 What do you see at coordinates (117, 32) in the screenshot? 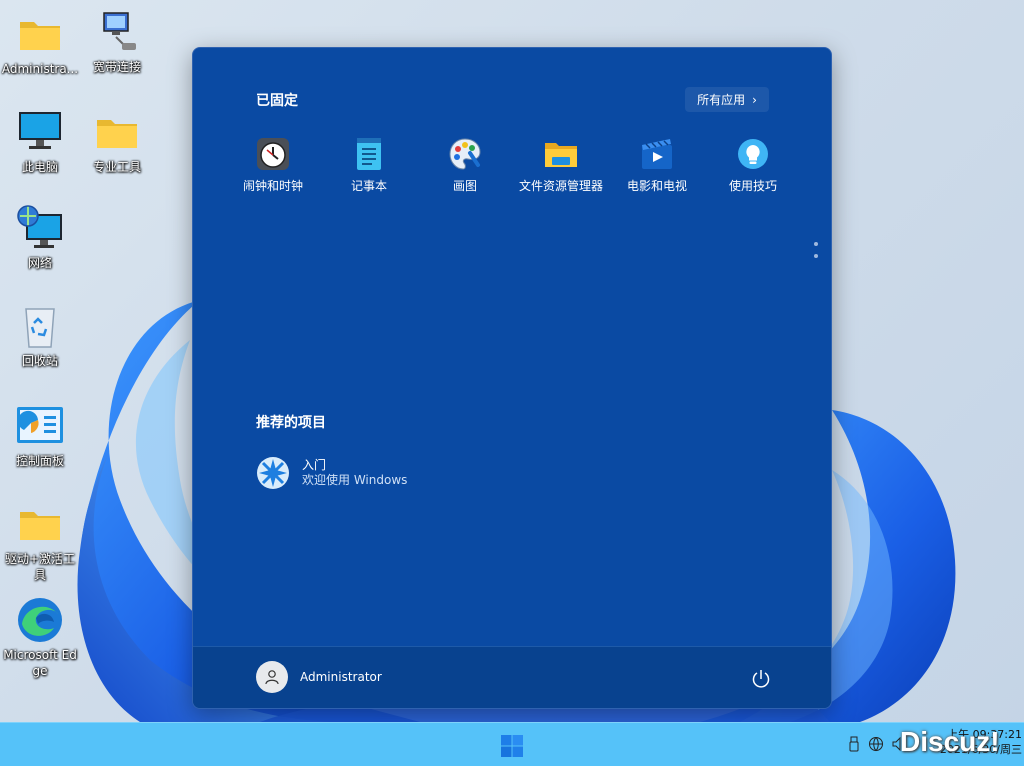
I see `network-connection-icon` at bounding box center [117, 32].